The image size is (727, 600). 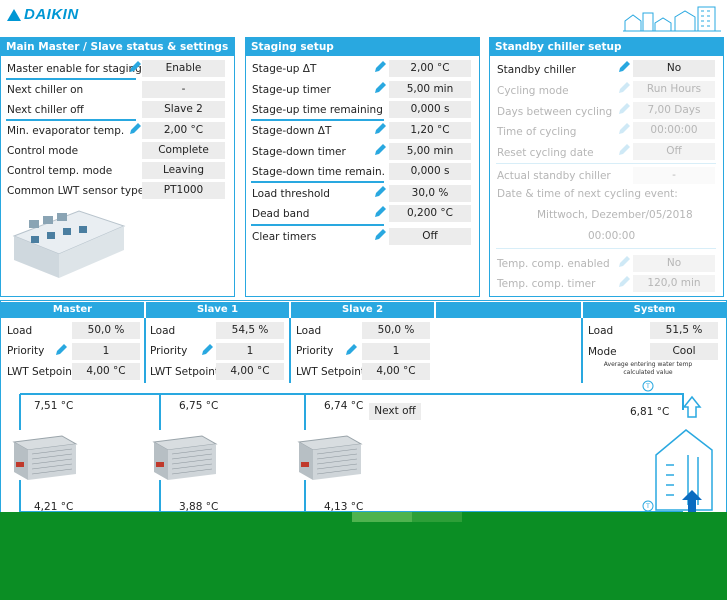 I want to click on slave-2-lwt-label: LWT Setpoint, so click(x=331, y=372).